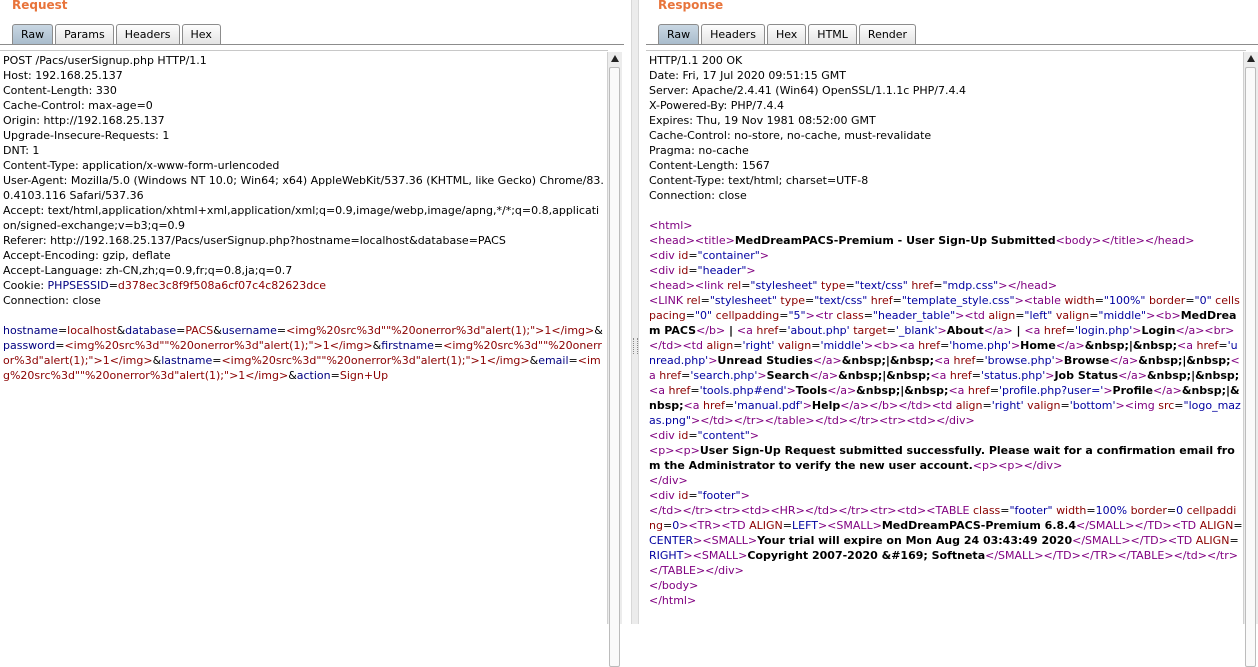 The width and height of the screenshot is (1258, 667). What do you see at coordinates (811, 390) in the screenshot?
I see `html-text: Tools` at bounding box center [811, 390].